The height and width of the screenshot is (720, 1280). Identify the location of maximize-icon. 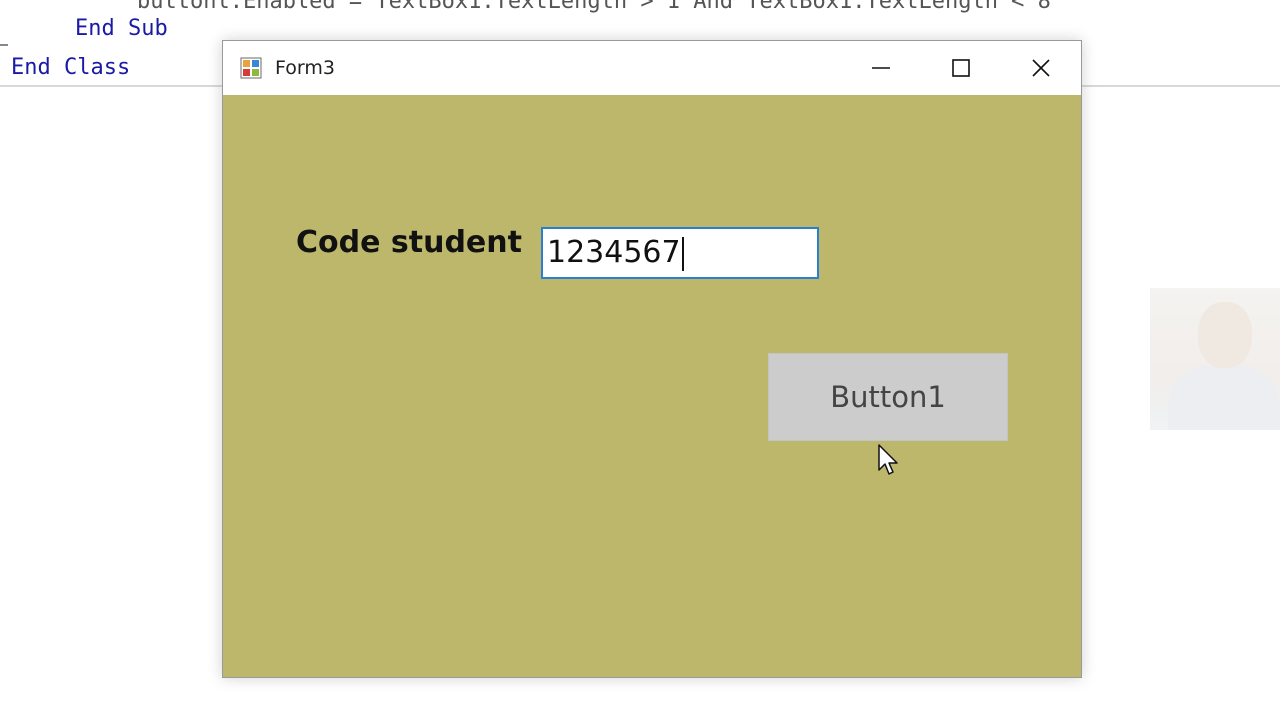
(961, 68).